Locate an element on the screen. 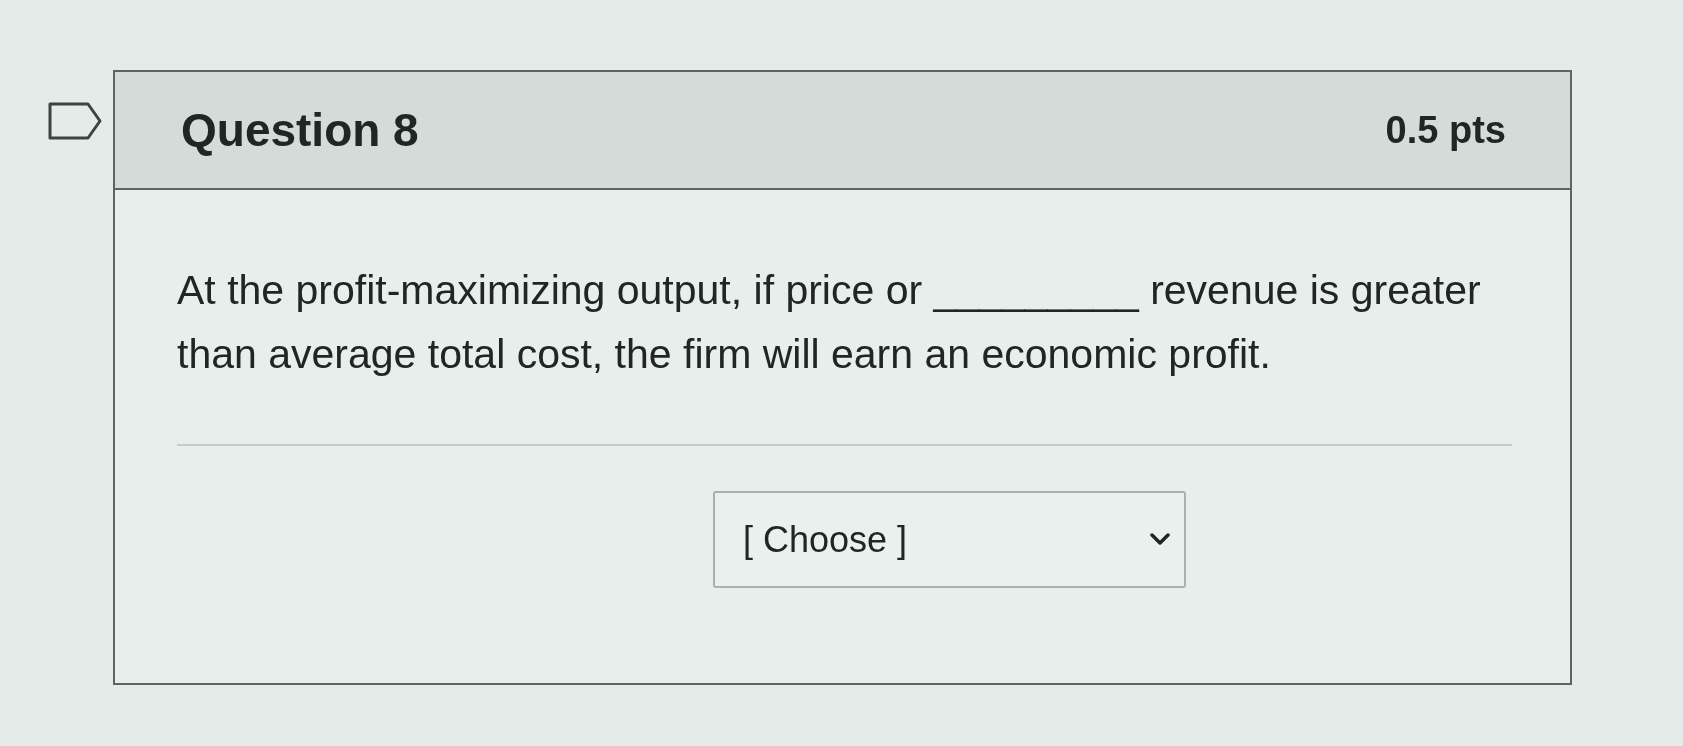 This screenshot has width=1683, height=746. question-text: At the profit-maximizing output, if price or _________ revenue is greater than average total cost, the firm will earn an economic profit. is located at coordinates (829, 322).